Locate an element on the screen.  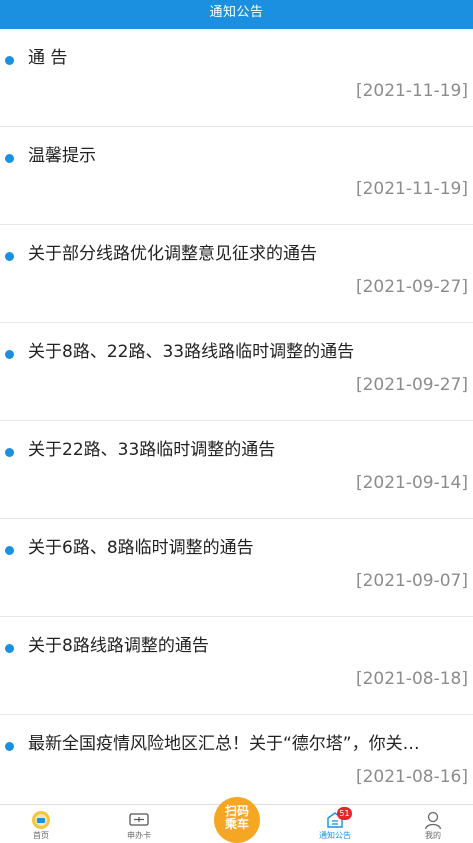
notice-item: 关于8路线路调整的通告 [2021-08-18] is located at coordinates (236, 666).